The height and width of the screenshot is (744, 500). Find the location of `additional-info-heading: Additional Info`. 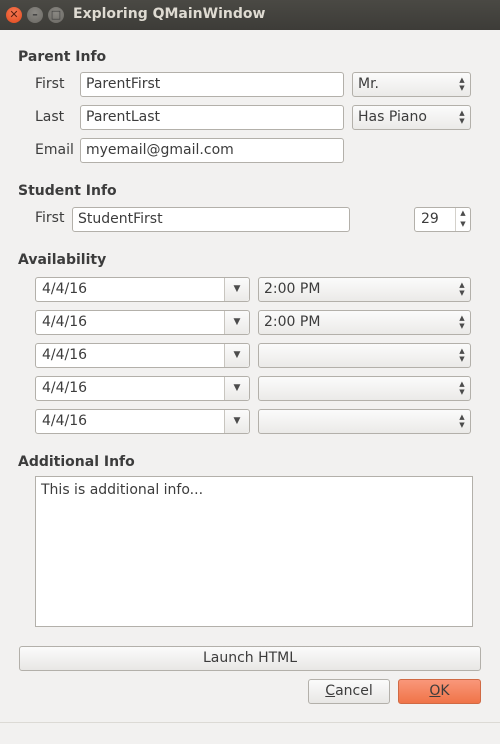

additional-info-heading: Additional Info is located at coordinates (76, 462).